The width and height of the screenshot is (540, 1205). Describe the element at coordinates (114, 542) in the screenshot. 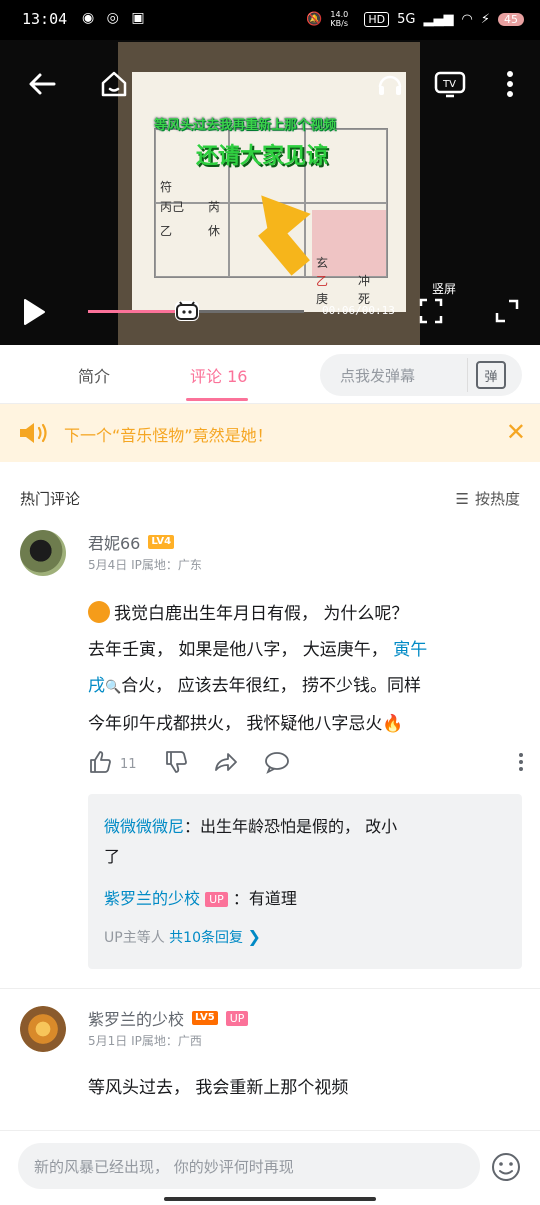

I see `comment-username: 君妮66` at that location.